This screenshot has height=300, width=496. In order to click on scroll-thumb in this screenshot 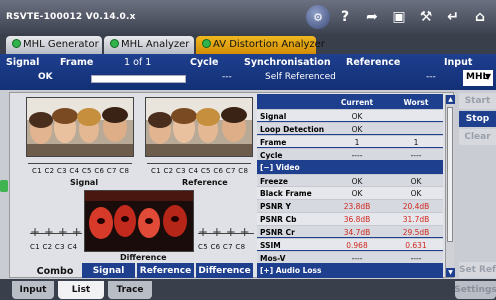, I will do `click(450, 174)`.